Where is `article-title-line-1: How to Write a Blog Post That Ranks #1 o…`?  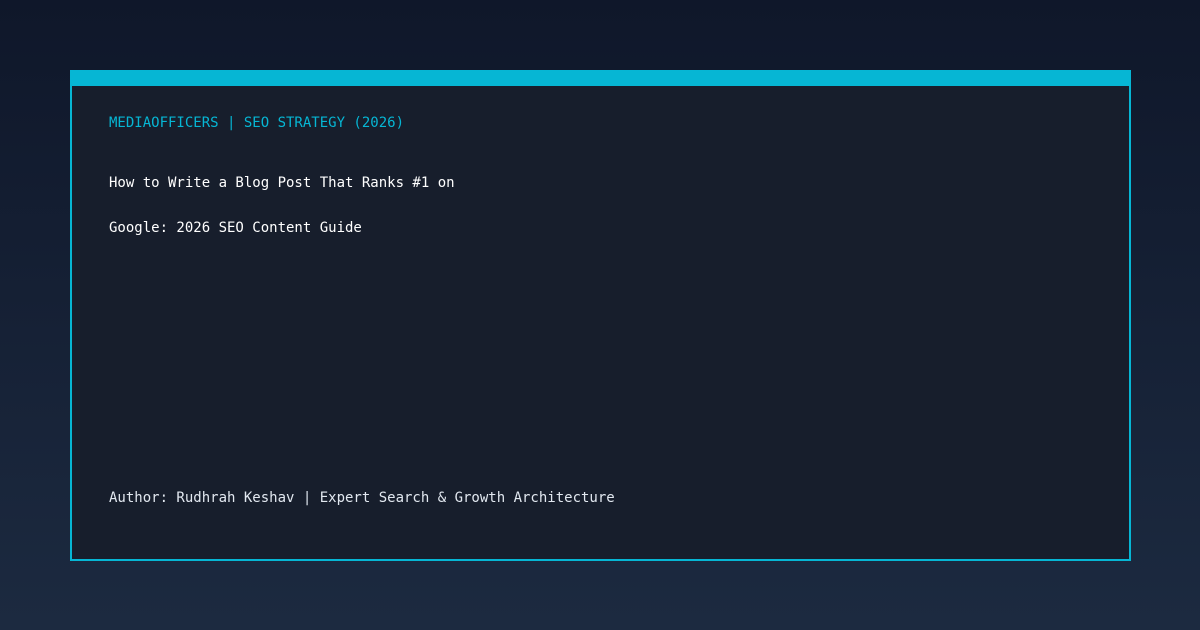
article-title-line-1: How to Write a Blog Post That Ranks #1 o… is located at coordinates (282, 183).